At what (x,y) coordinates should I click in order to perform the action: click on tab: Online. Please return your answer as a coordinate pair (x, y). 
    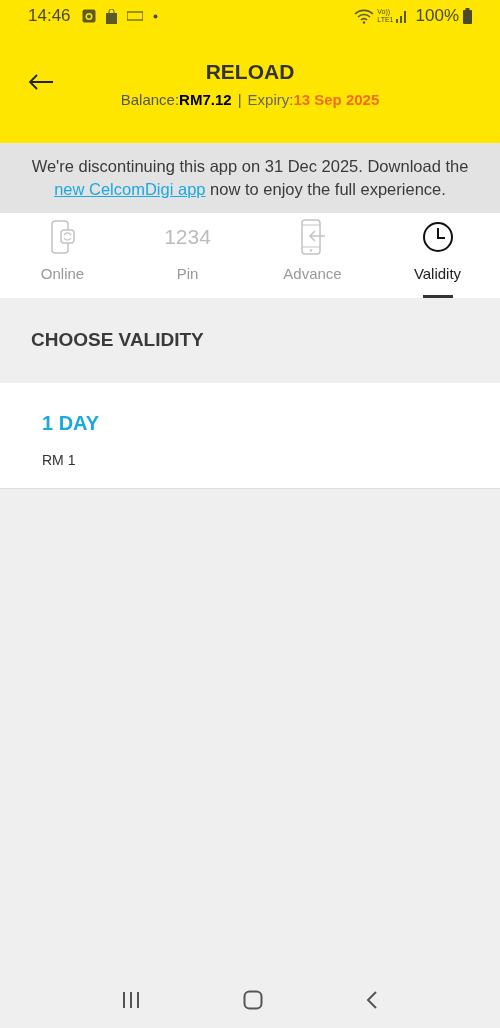
    Looking at the image, I should click on (62, 255).